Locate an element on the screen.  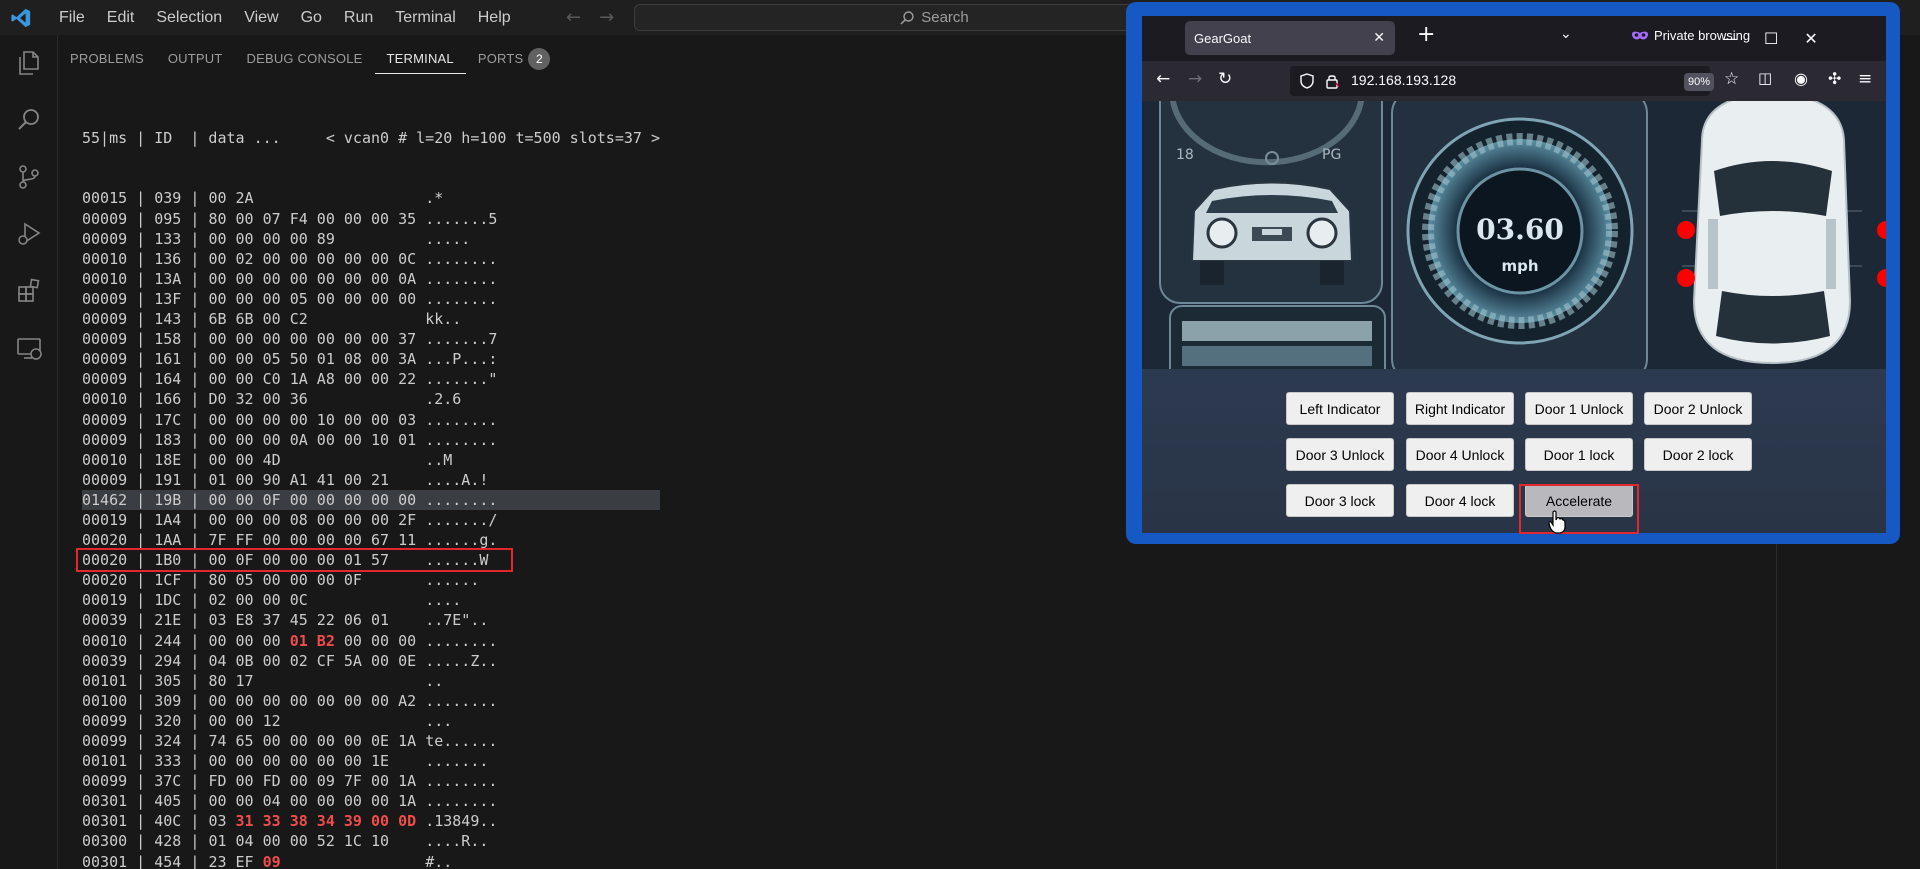
search-icon is located at coordinates (29, 120).